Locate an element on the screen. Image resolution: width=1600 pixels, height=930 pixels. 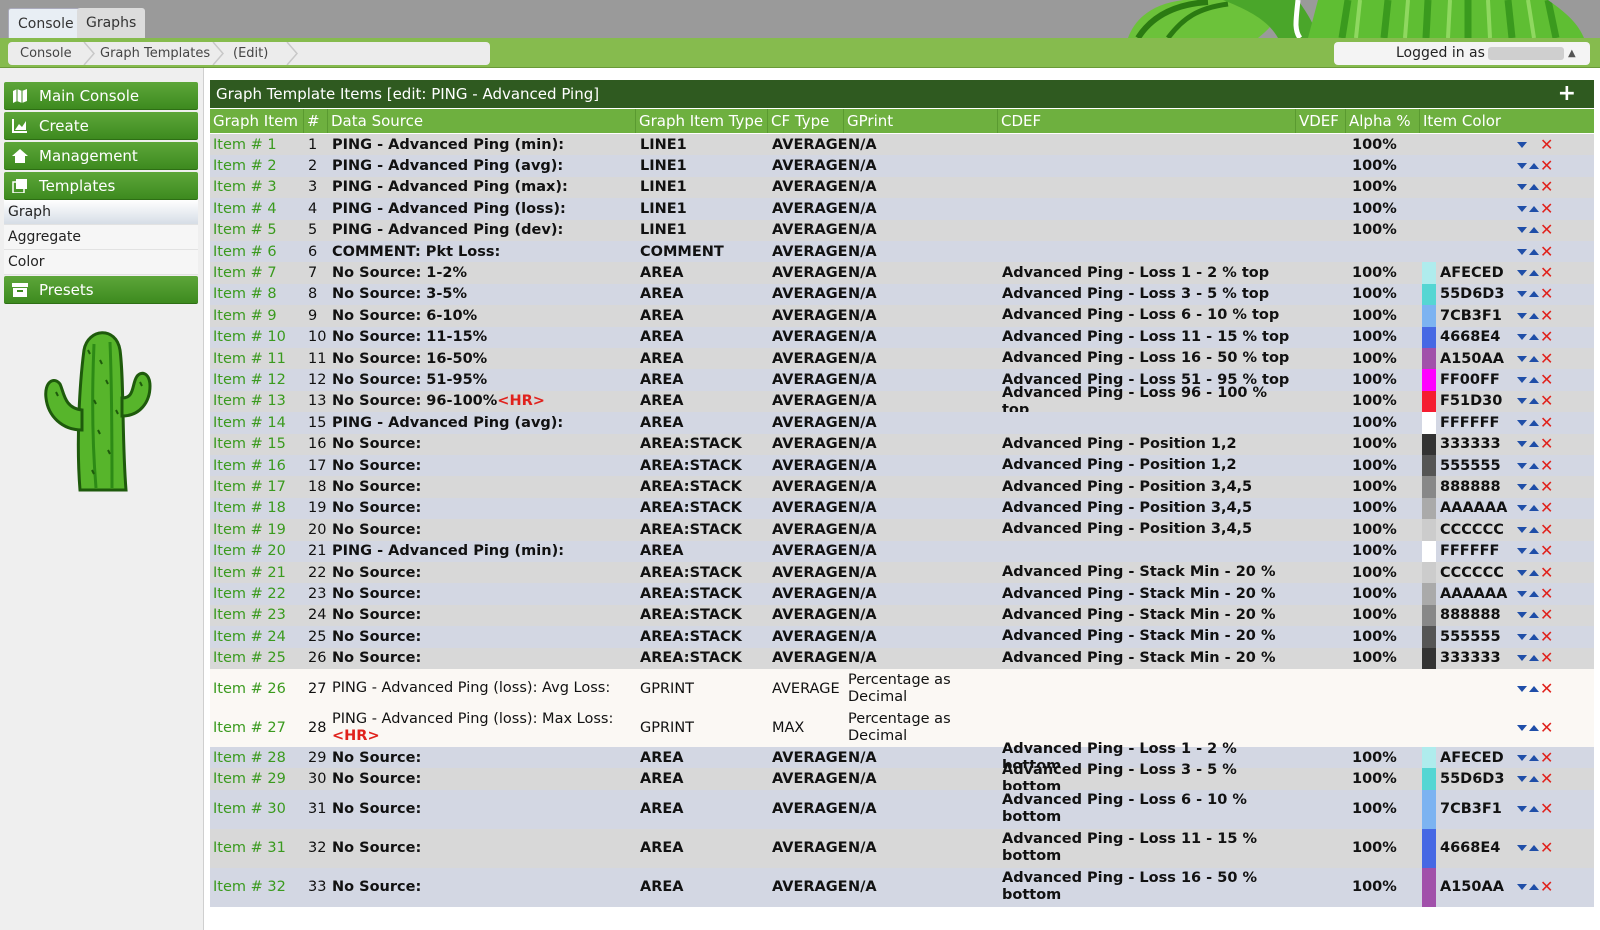
column-header-graph-item-type: Graph Item Type is located at coordinates (702, 121).